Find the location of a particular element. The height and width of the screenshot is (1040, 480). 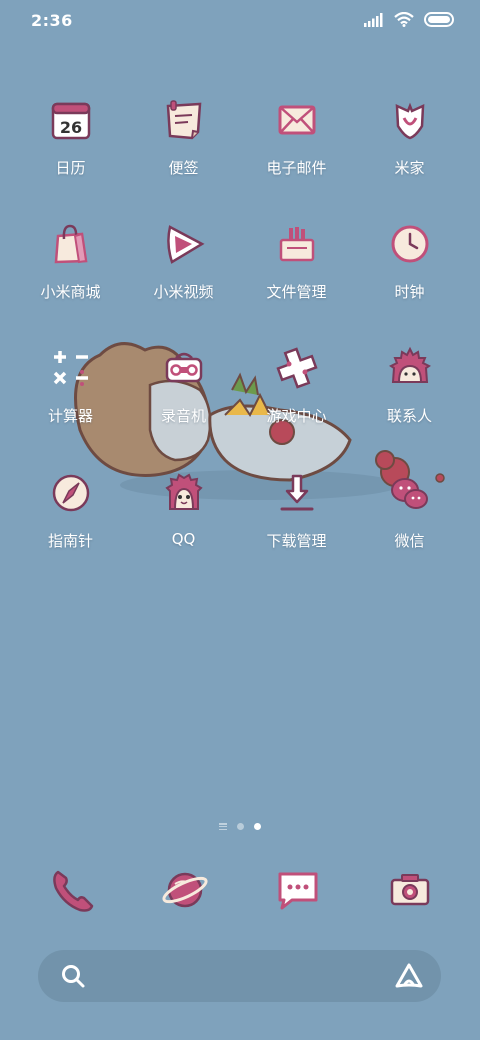

phone-icon is located at coordinates (73, 891).